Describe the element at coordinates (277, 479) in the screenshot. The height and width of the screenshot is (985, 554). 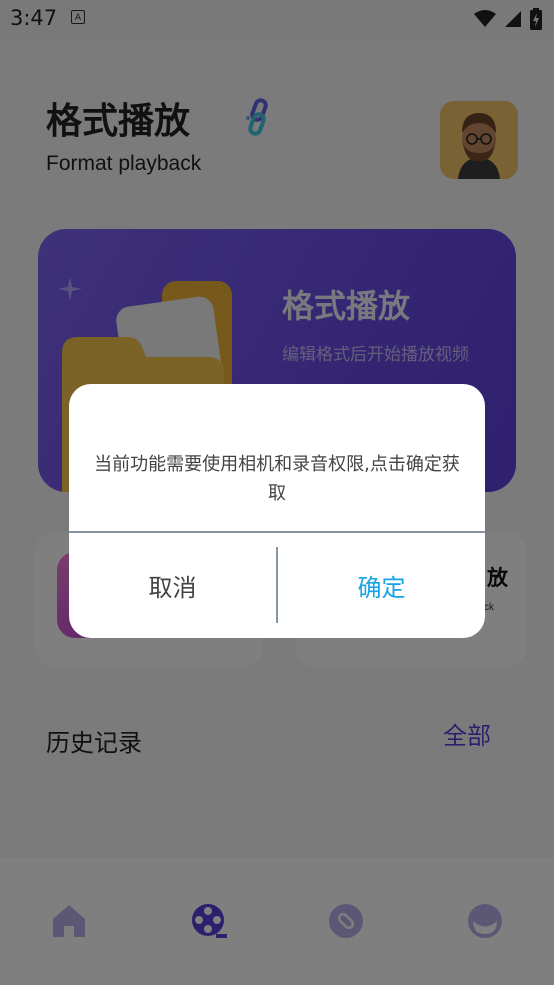
I see `dialog-message: 当前功能需要使用相机和录音权限,点击确定获取` at that location.